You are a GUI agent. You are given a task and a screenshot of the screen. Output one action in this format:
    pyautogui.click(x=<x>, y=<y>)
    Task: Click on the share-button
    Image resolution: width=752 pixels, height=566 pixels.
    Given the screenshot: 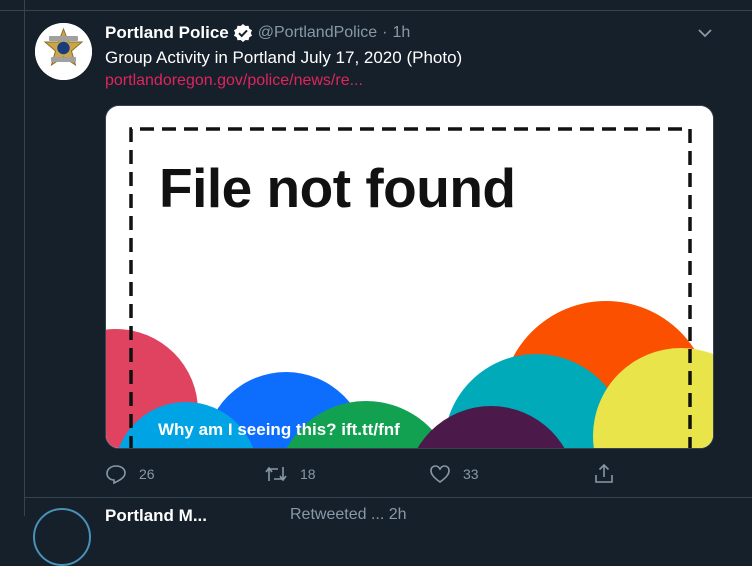 What is the action you would take?
    pyautogui.click(x=604, y=474)
    